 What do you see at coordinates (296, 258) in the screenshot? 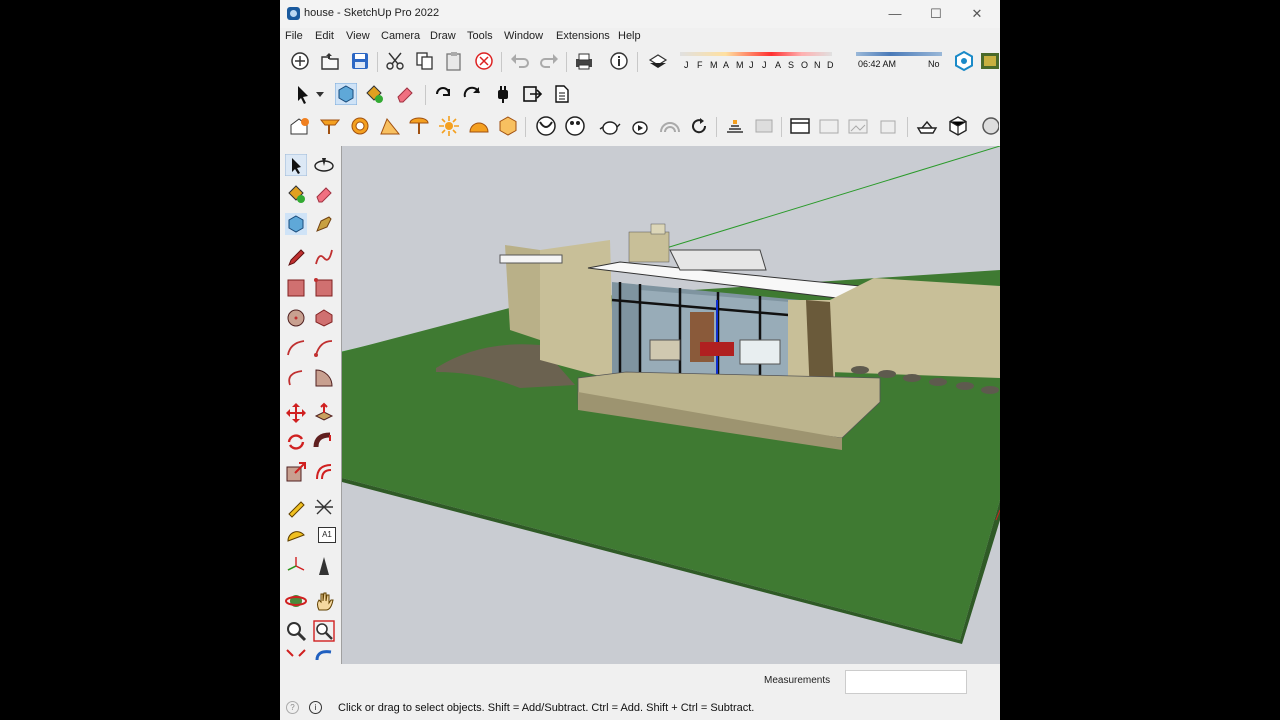
I see `pencil-icon` at bounding box center [296, 258].